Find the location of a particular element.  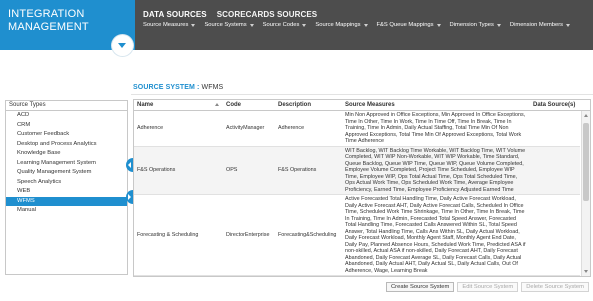

page-title-value: WFMS is located at coordinates (212, 87).